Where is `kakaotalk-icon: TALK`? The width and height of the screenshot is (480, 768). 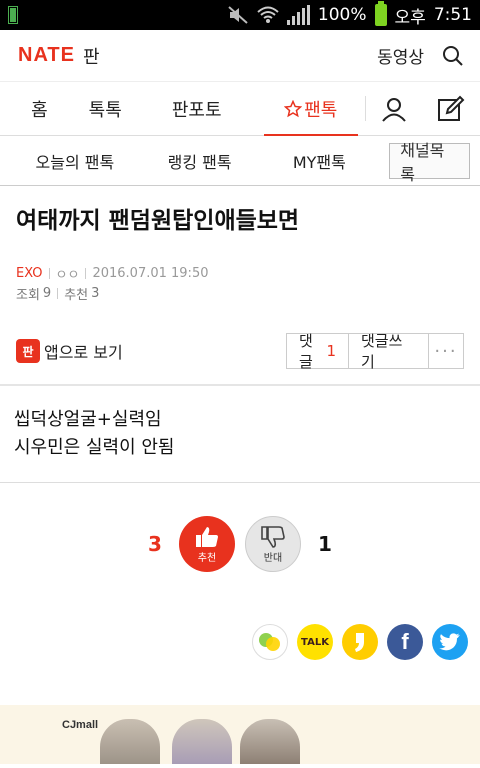 kakaotalk-icon: TALK is located at coordinates (315, 642).